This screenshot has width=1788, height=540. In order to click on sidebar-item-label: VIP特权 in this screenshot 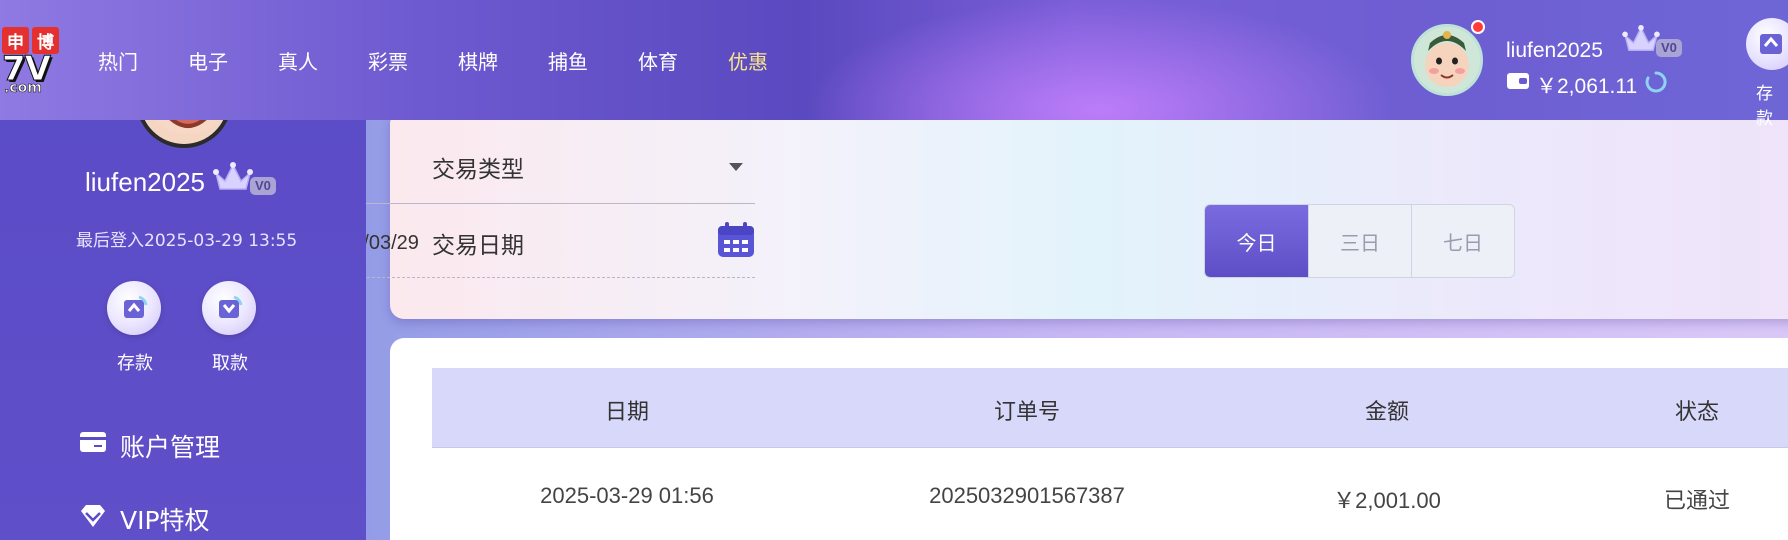, I will do `click(165, 520)`.